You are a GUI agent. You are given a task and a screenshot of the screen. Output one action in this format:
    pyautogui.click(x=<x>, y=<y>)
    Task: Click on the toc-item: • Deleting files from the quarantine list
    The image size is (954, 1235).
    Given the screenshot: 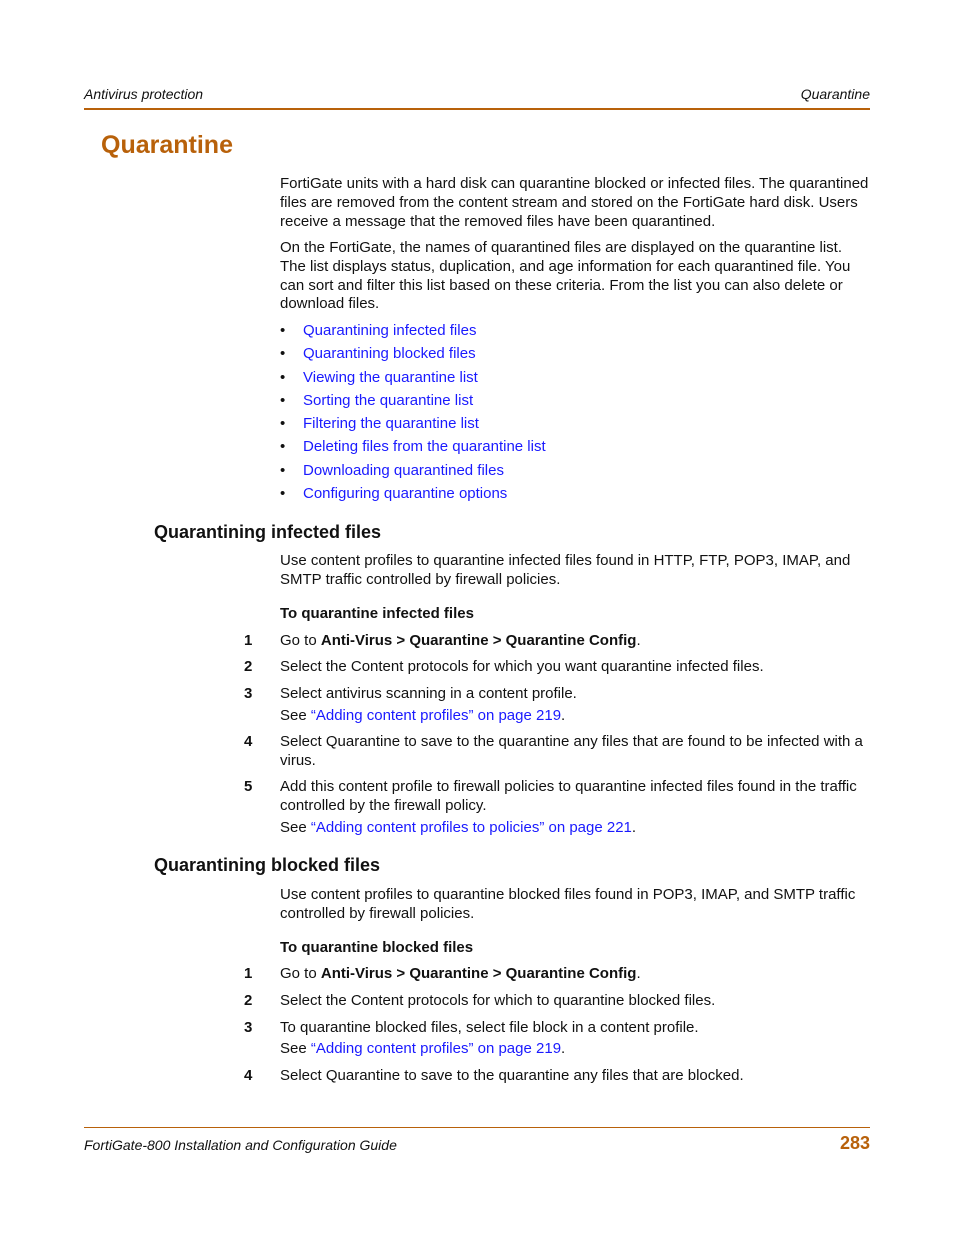 What is the action you would take?
    pyautogui.click(x=413, y=447)
    